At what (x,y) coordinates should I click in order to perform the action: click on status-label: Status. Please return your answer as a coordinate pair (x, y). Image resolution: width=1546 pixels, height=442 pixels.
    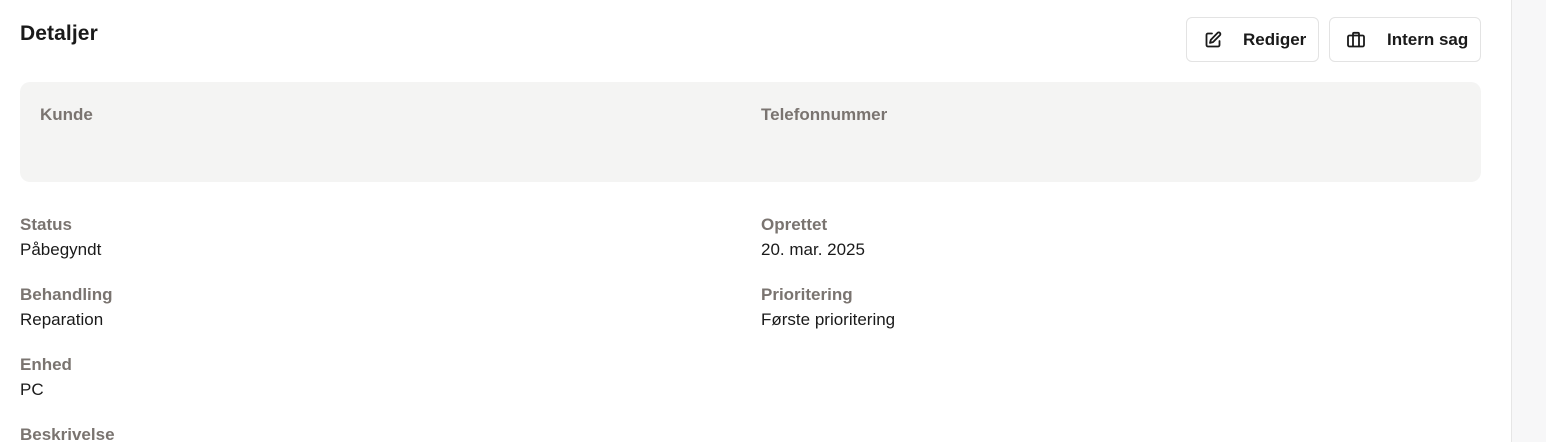
    Looking at the image, I should click on (46, 224).